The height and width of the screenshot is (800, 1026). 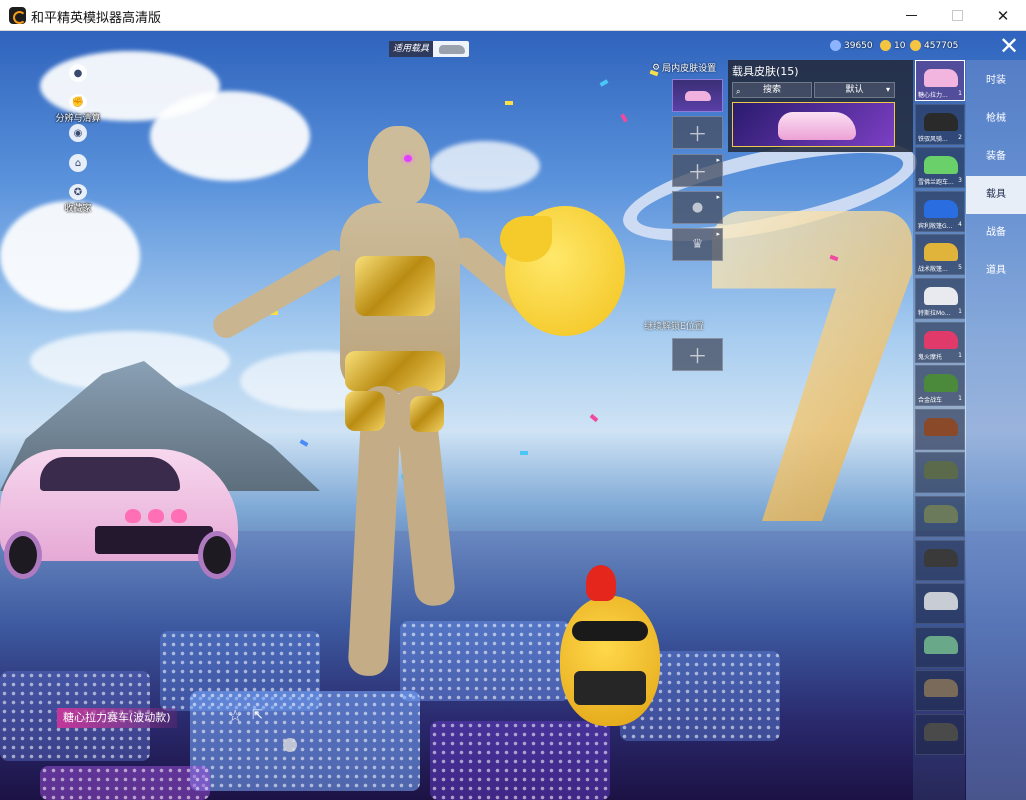 What do you see at coordinates (697, 132) in the screenshot?
I see `skin-slot-2: ＋` at bounding box center [697, 132].